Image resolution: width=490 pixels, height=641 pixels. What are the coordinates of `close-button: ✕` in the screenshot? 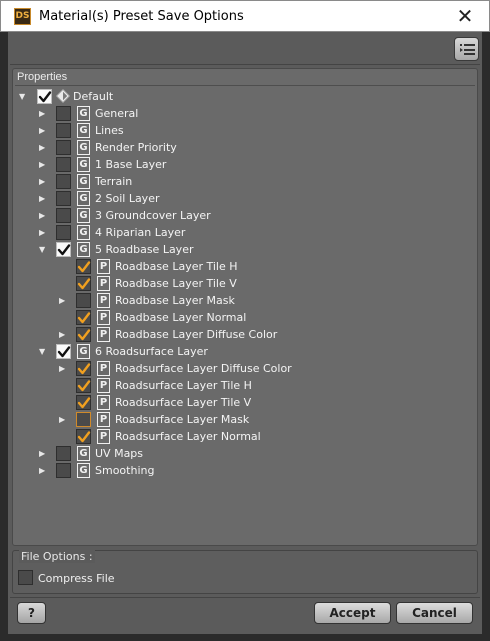 It's located at (465, 16).